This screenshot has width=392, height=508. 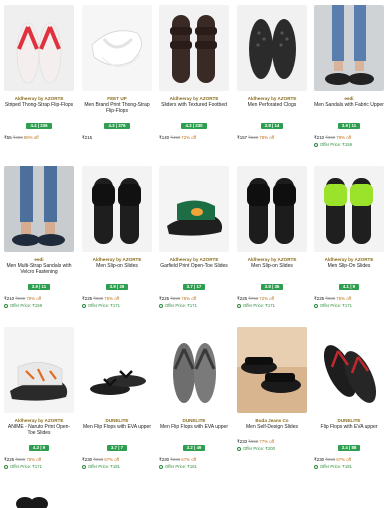 I want to click on rating-badge: 4.3 | 376, so click(x=117, y=126).